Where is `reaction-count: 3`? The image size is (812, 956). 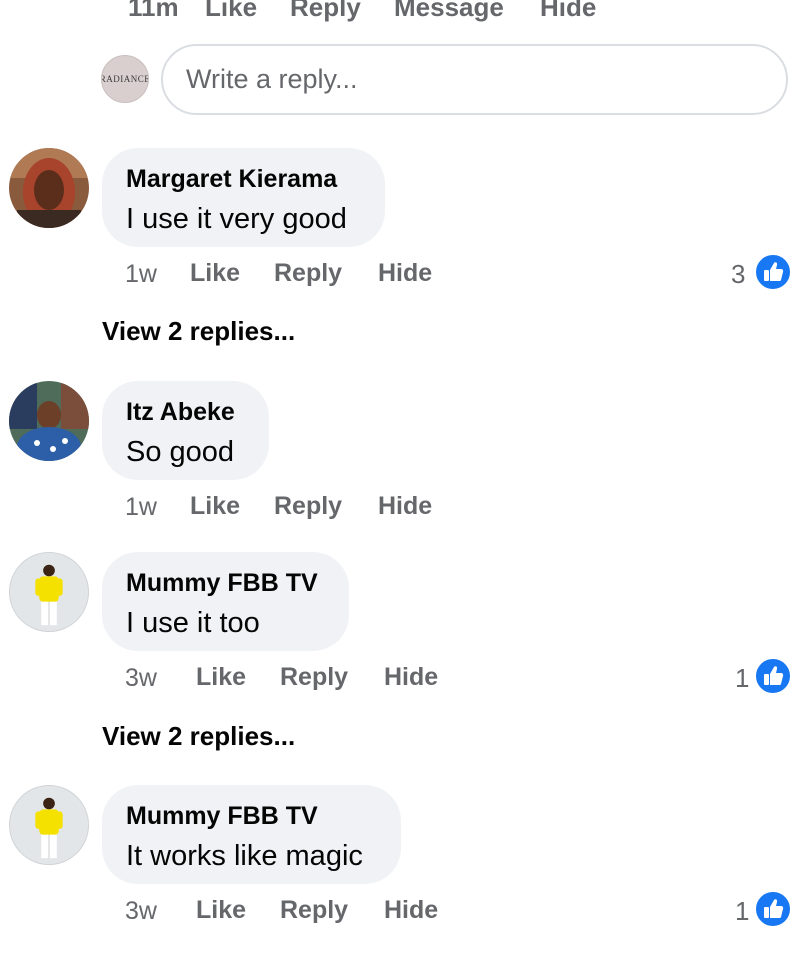 reaction-count: 3 is located at coordinates (738, 274).